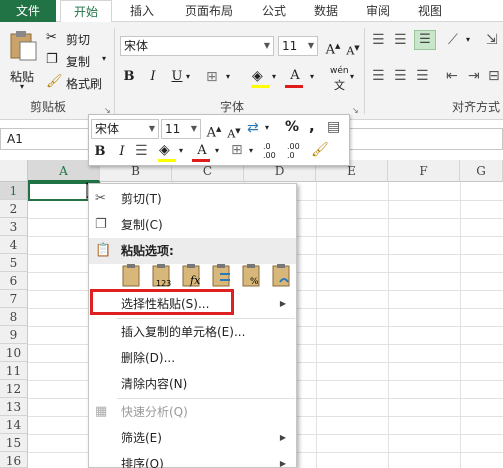 This screenshot has width=503, height=468. What do you see at coordinates (292, 127) in the screenshot?
I see `percent-button: %` at bounding box center [292, 127].